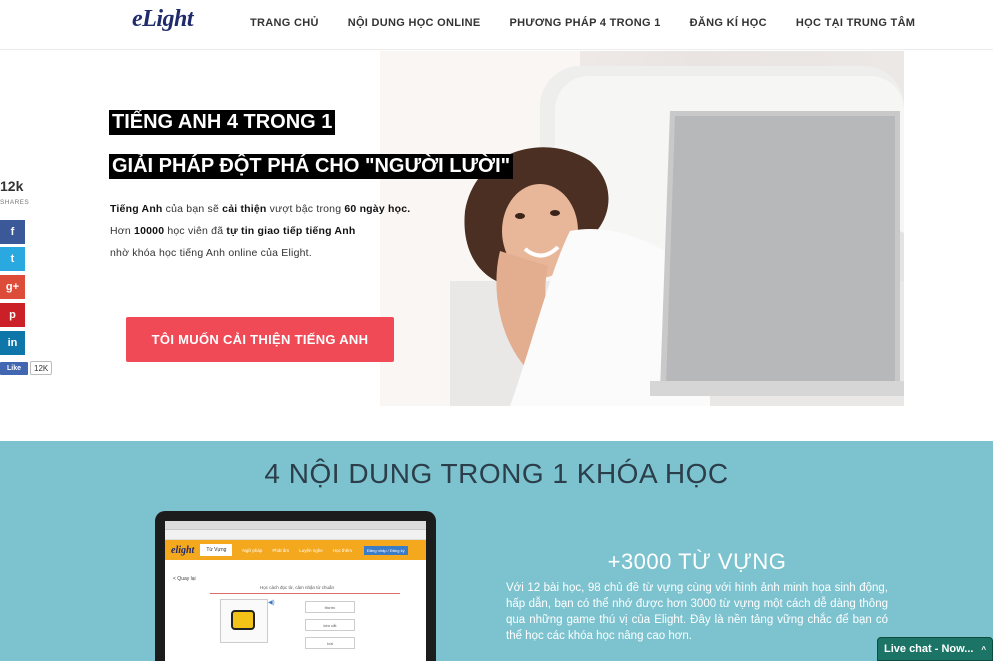 Image resolution: width=993 pixels, height=661 pixels. Describe the element at coordinates (271, 603) in the screenshot. I see `speaker-icon: ◀)` at that location.